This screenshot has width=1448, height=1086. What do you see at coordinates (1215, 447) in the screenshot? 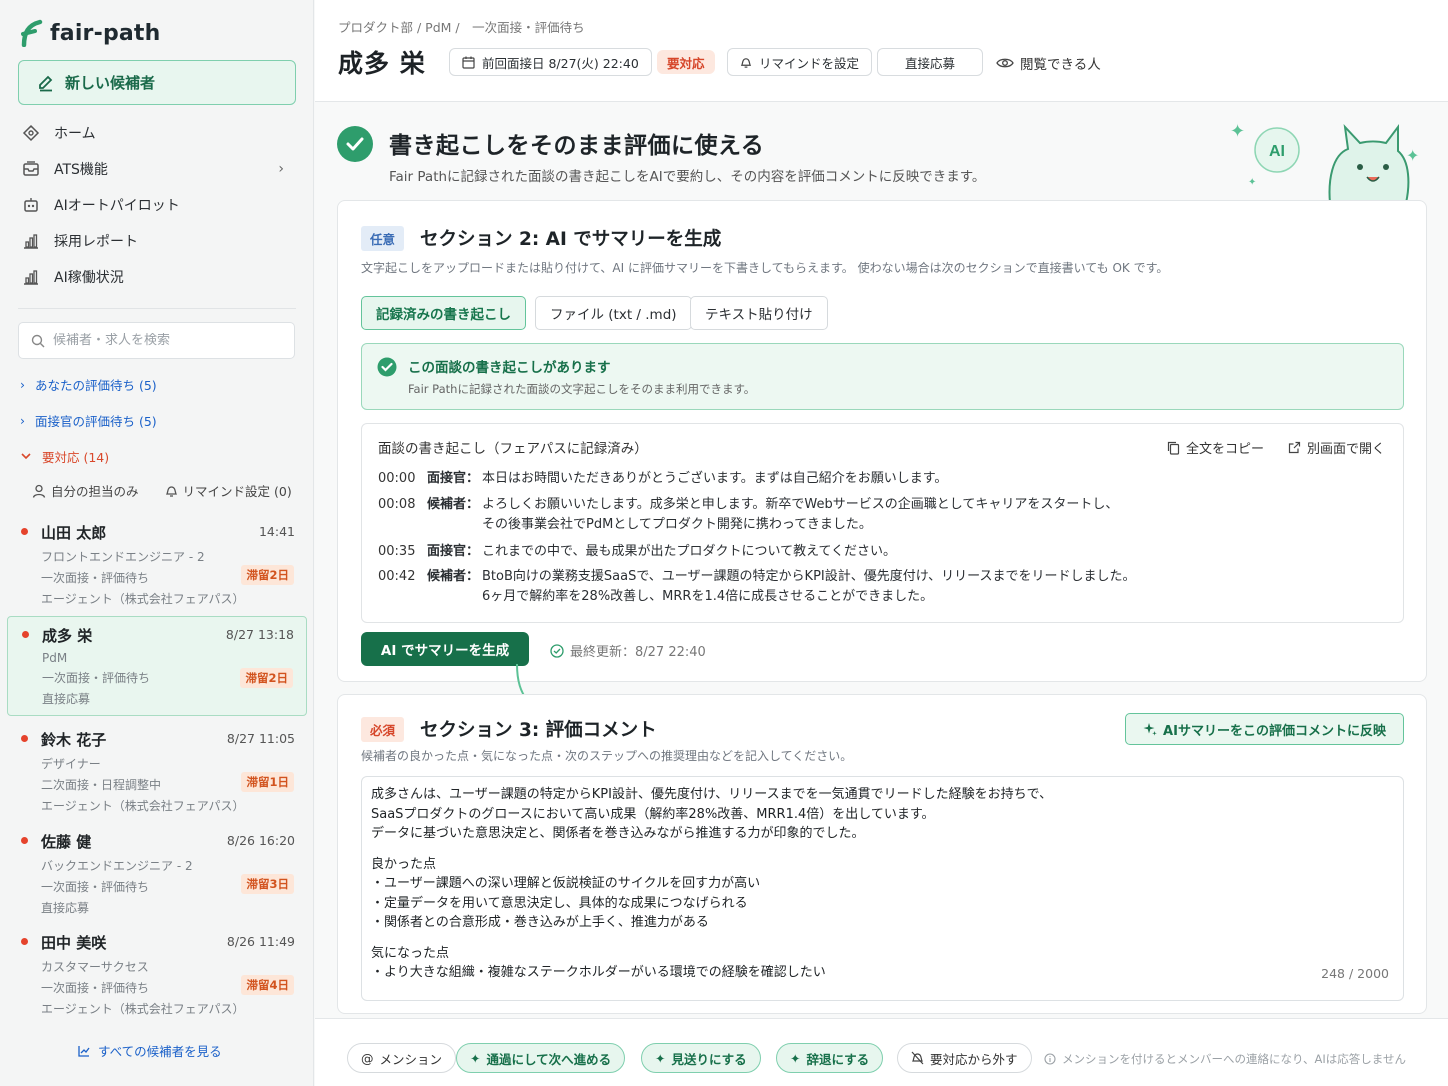
I see `copy-all-button: 全文をコピー` at bounding box center [1215, 447].